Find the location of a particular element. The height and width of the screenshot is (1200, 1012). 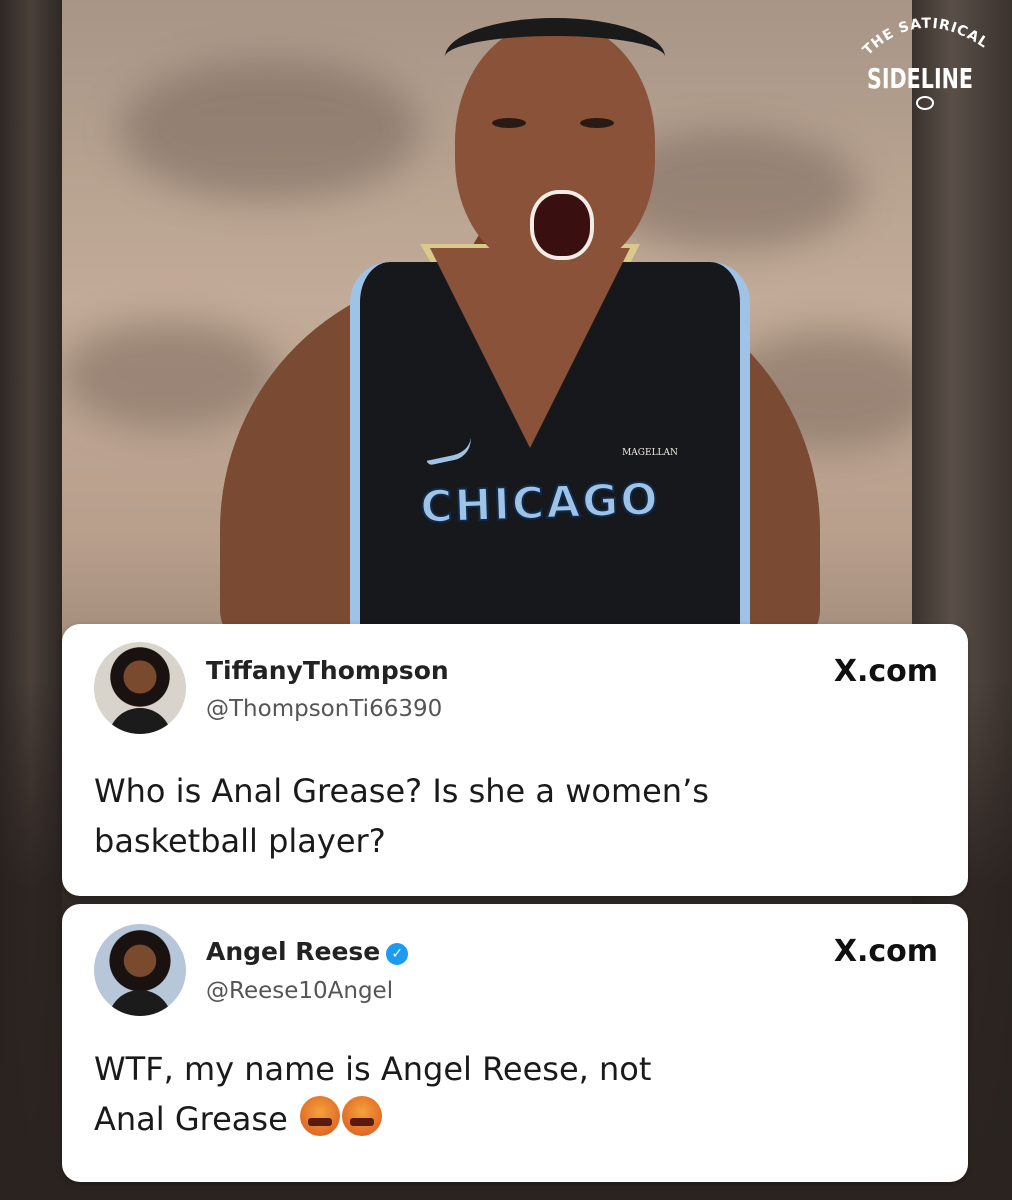

tweet-author-name: Angel Reese ✓ is located at coordinates (307, 951).